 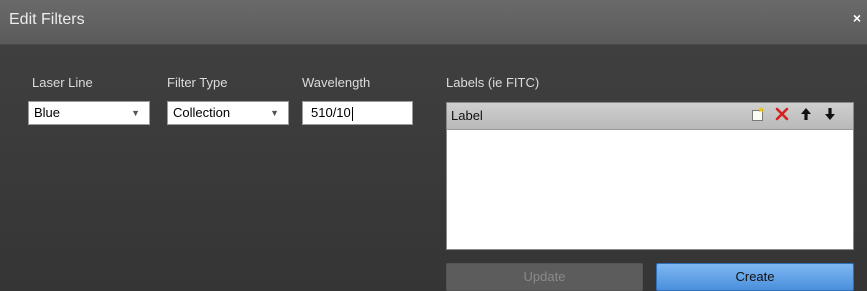 I want to click on filter-type-select: Collection ▼, so click(x=228, y=113).